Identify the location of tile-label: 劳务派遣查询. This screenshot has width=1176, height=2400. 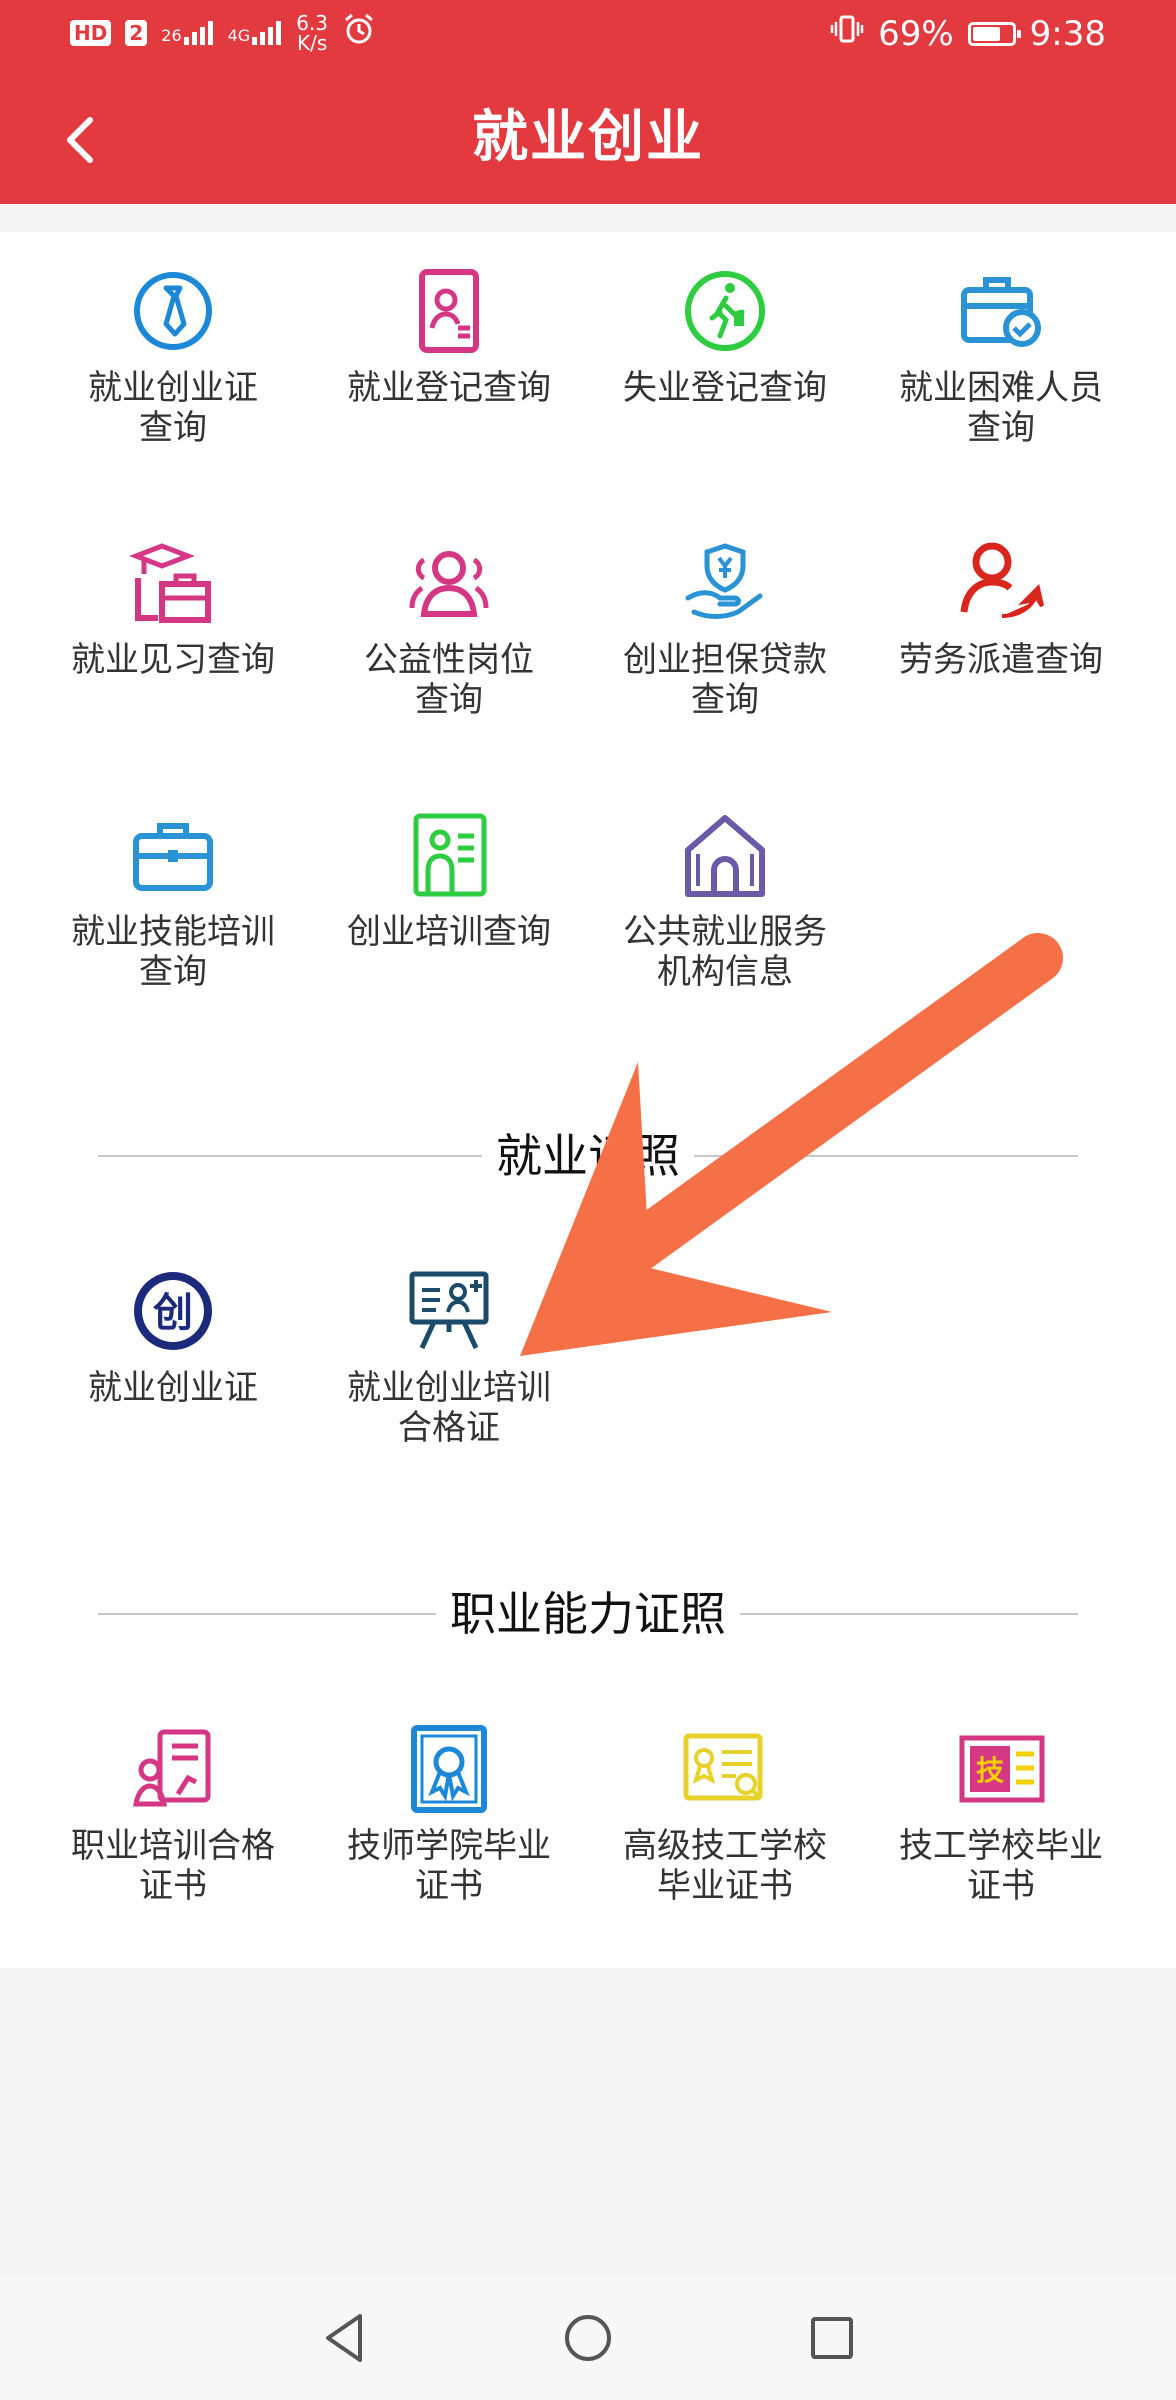
(1001, 660).